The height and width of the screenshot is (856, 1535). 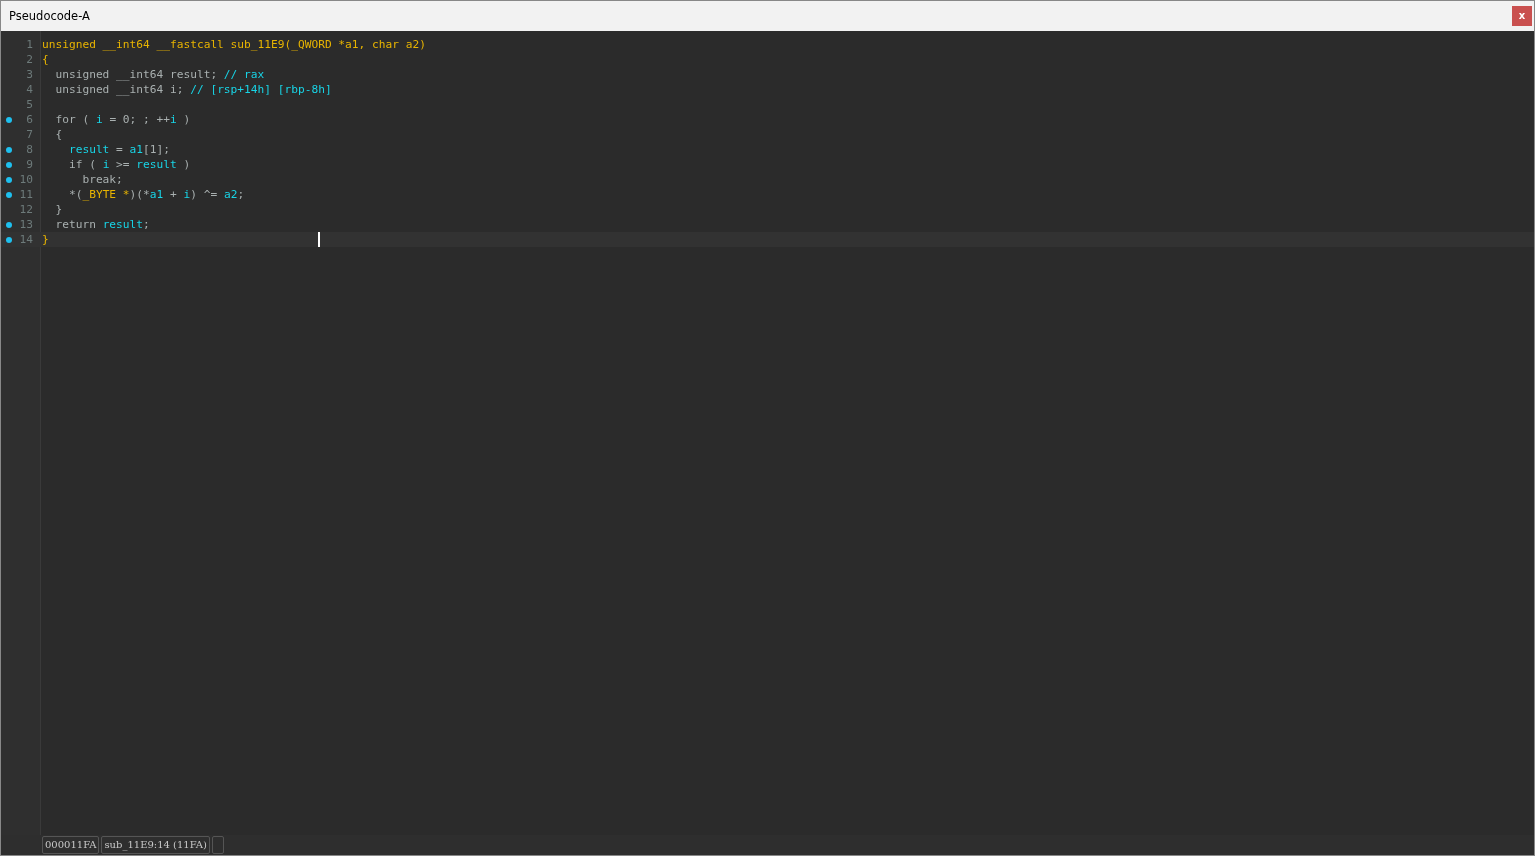 What do you see at coordinates (49, 16) in the screenshot?
I see `window-title: Pseudocode-A` at bounding box center [49, 16].